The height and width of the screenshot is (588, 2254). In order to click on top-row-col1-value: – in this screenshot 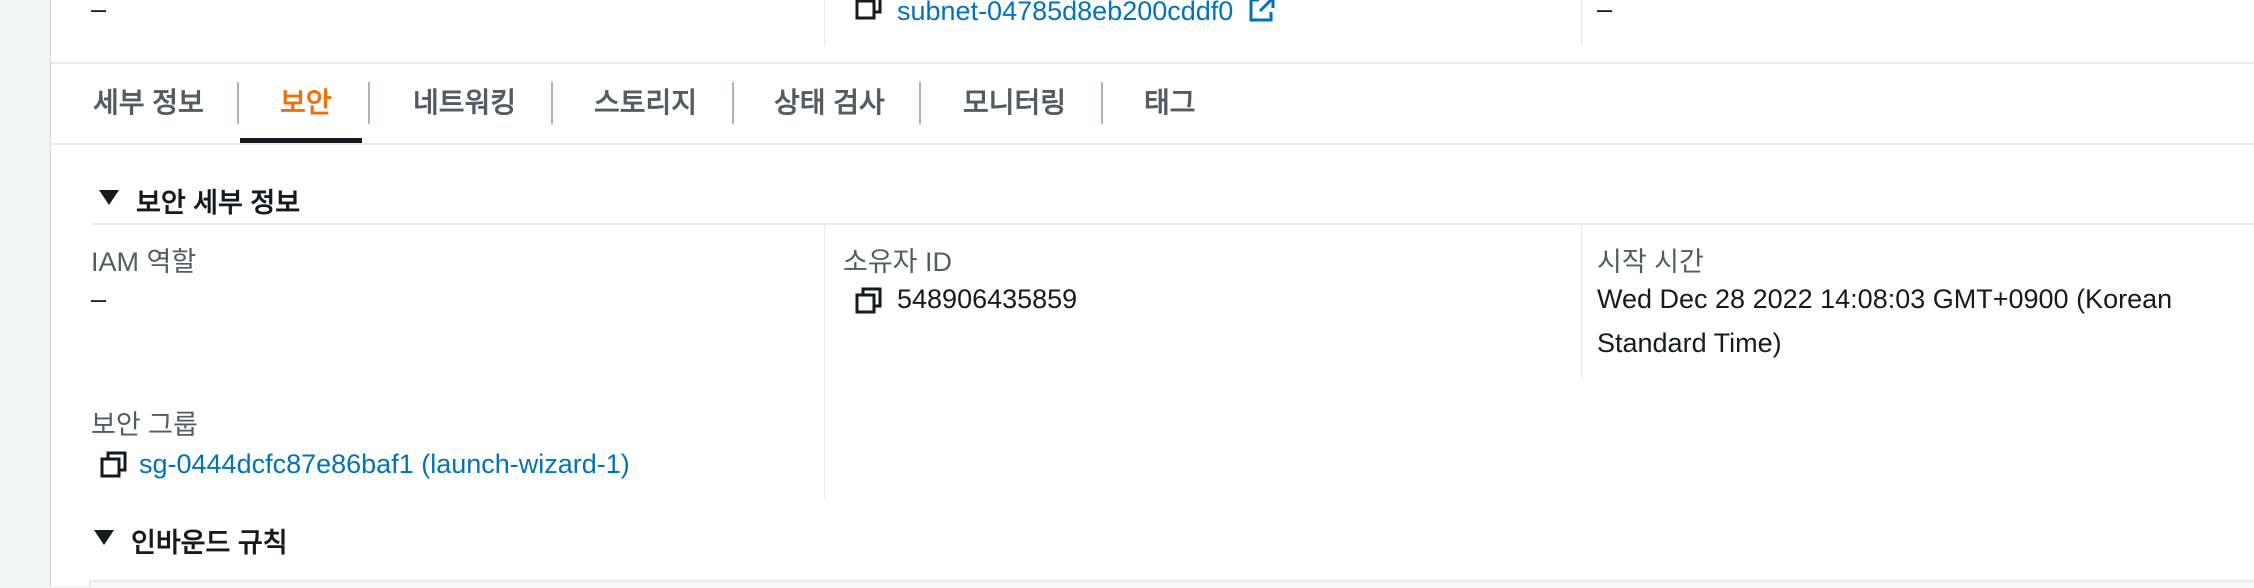, I will do `click(99, 12)`.